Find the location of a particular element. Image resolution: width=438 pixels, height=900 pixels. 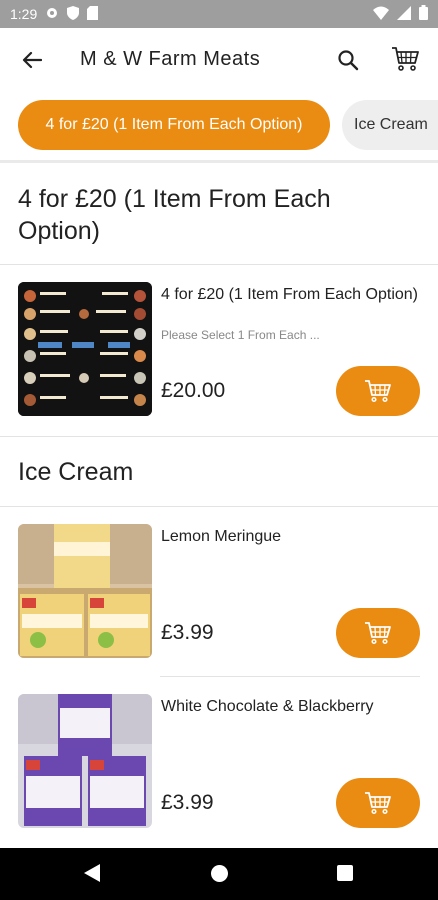

search-icon is located at coordinates (348, 60).